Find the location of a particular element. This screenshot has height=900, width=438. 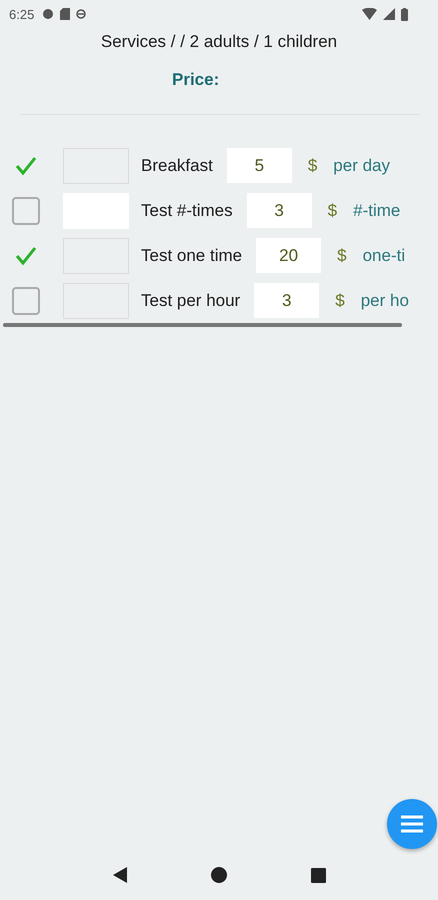

service-name: Test per hour is located at coordinates (190, 300).